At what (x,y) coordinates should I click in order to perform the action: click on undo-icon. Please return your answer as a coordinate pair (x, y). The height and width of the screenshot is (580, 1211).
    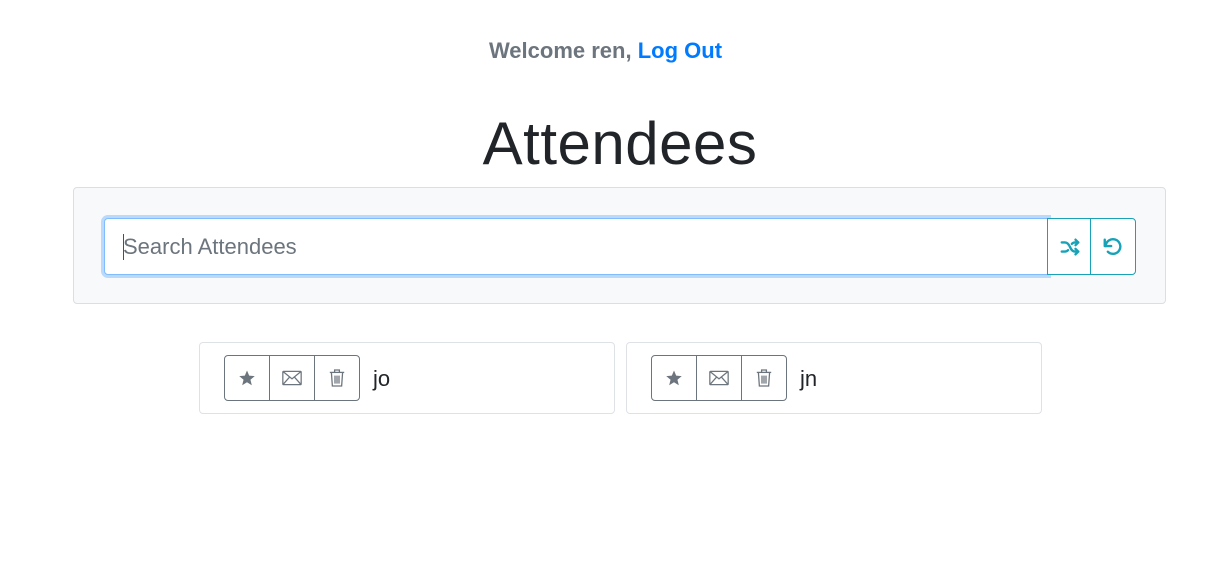
    Looking at the image, I should click on (1112, 246).